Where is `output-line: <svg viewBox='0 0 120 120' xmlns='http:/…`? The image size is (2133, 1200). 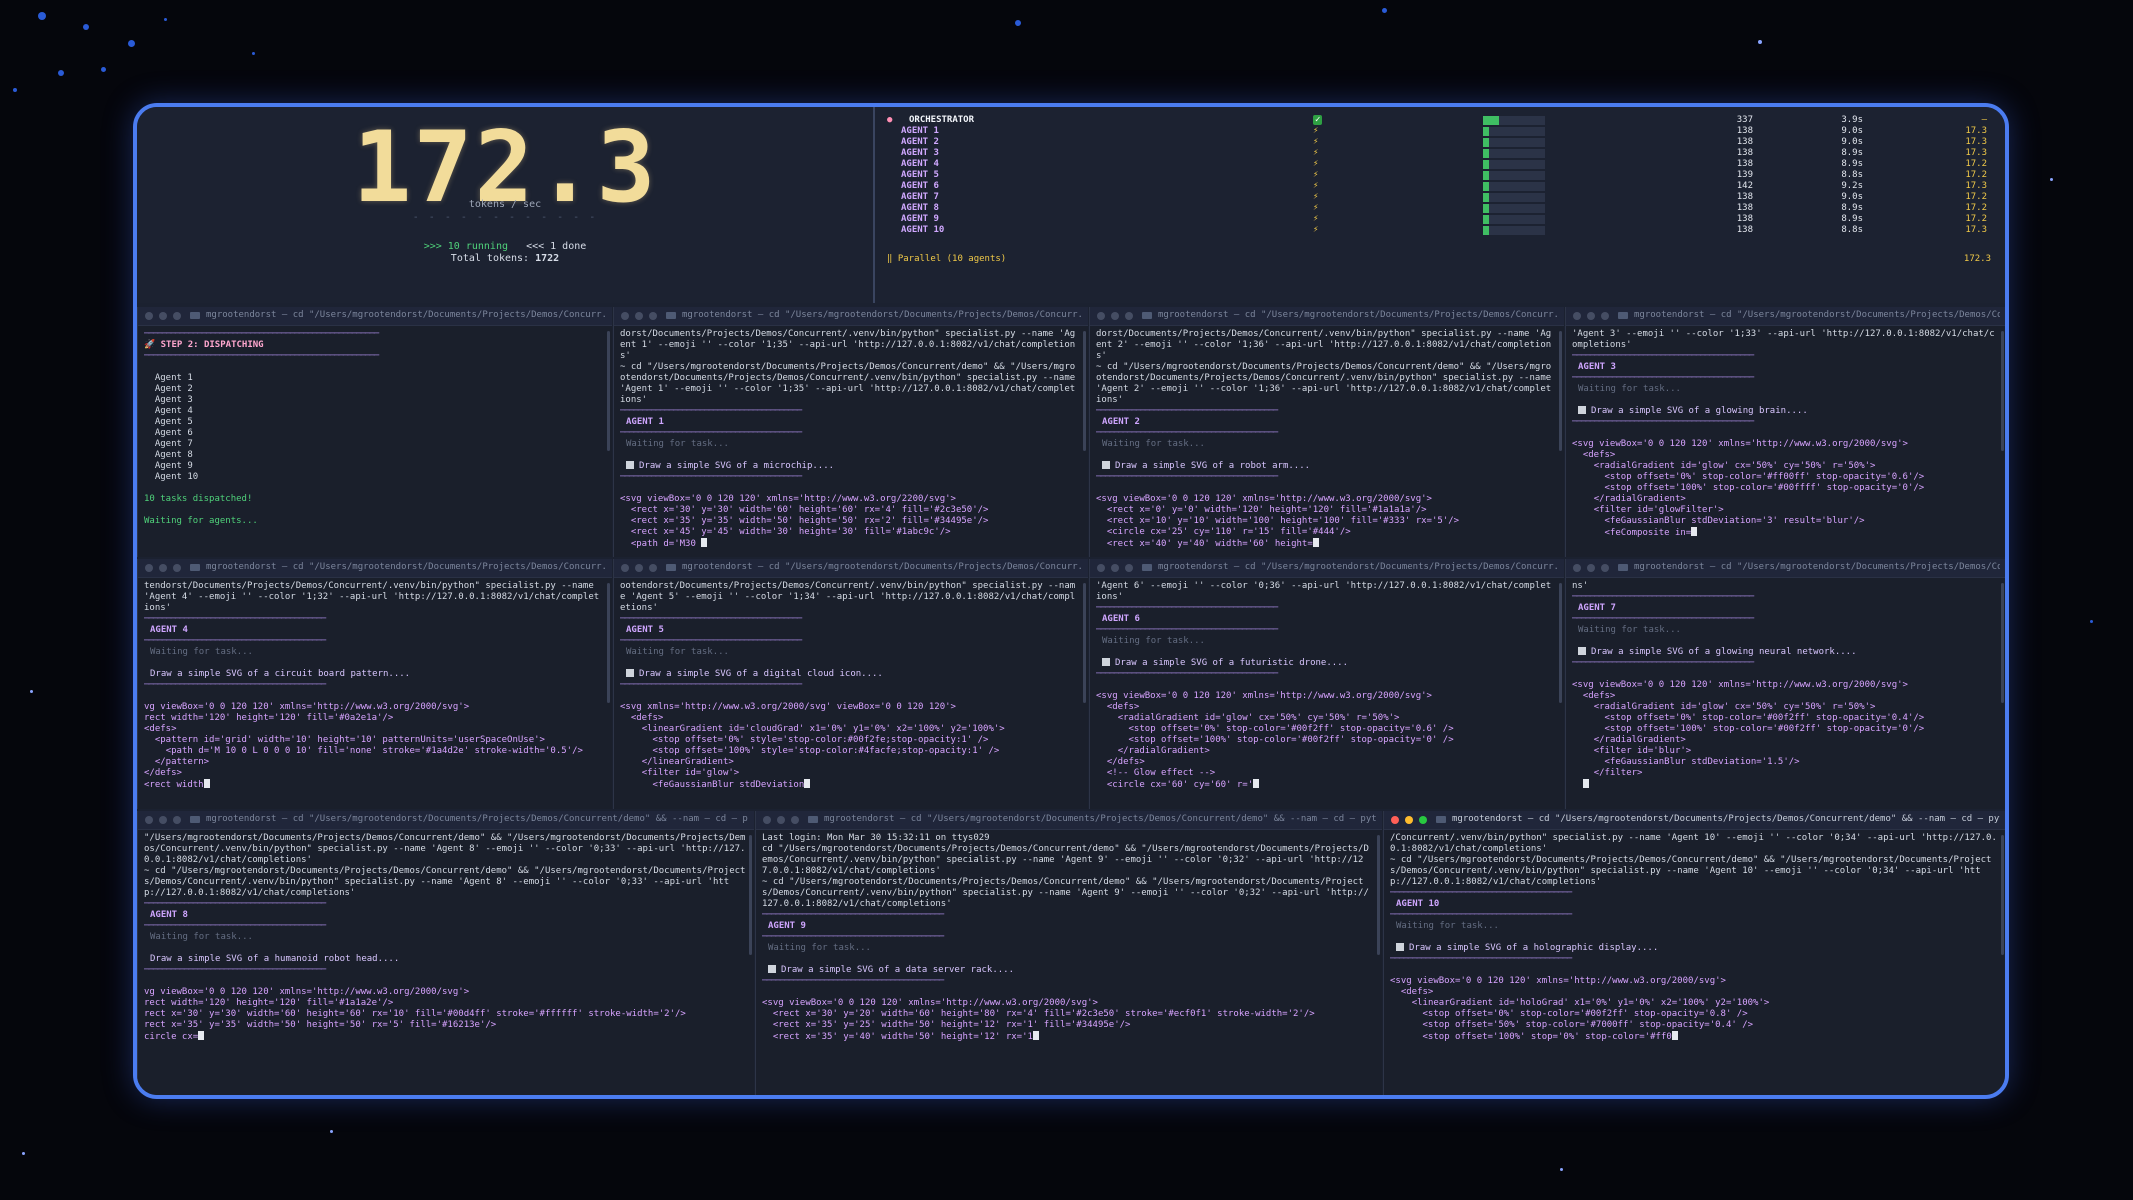
output-line: <svg viewBox='0 0 120 120' xmlns='http:/… is located at coordinates (1785, 444).